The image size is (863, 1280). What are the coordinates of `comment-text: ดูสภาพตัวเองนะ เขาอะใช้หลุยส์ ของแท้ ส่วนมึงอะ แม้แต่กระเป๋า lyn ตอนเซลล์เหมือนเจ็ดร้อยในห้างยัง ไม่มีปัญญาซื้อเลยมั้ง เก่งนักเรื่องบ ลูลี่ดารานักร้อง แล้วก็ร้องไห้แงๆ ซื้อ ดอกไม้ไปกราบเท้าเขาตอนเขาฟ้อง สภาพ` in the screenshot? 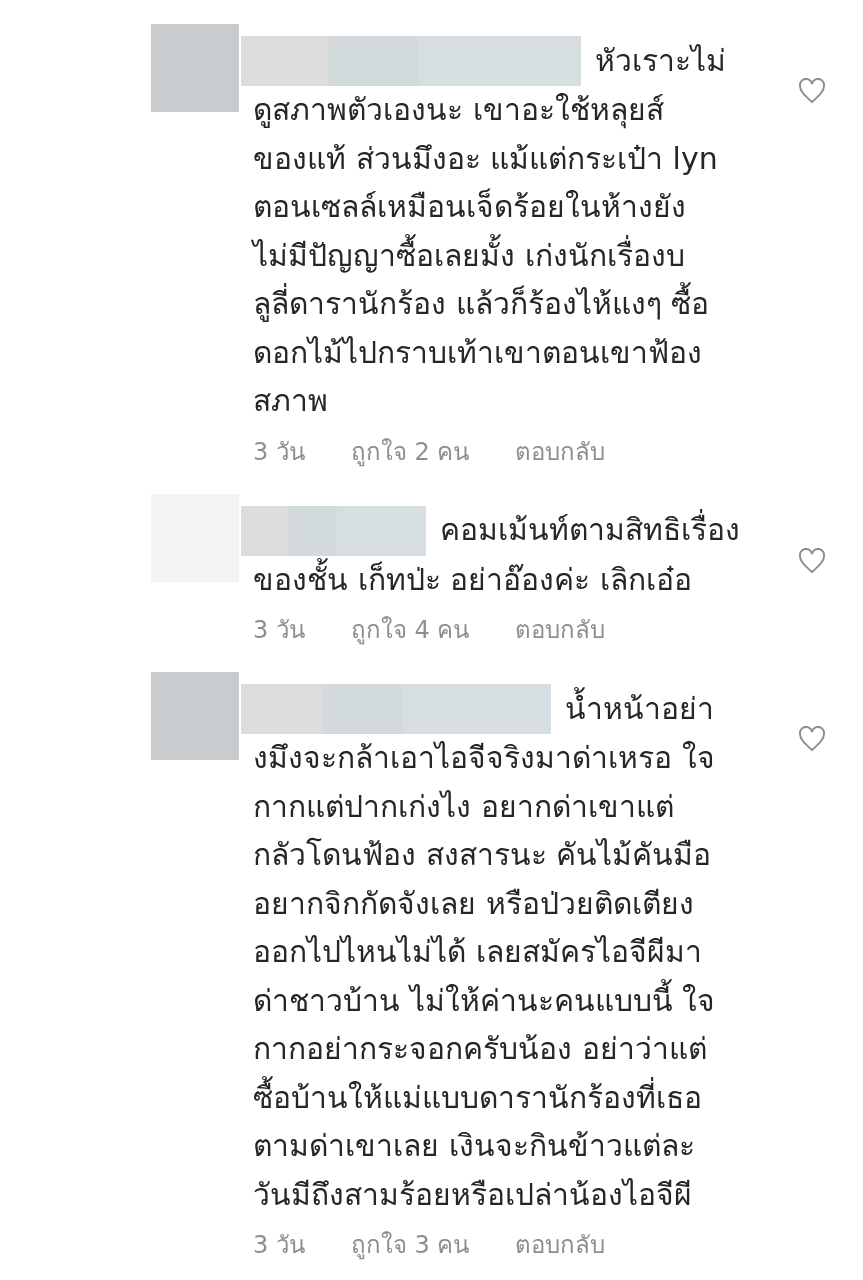 It's located at (486, 255).